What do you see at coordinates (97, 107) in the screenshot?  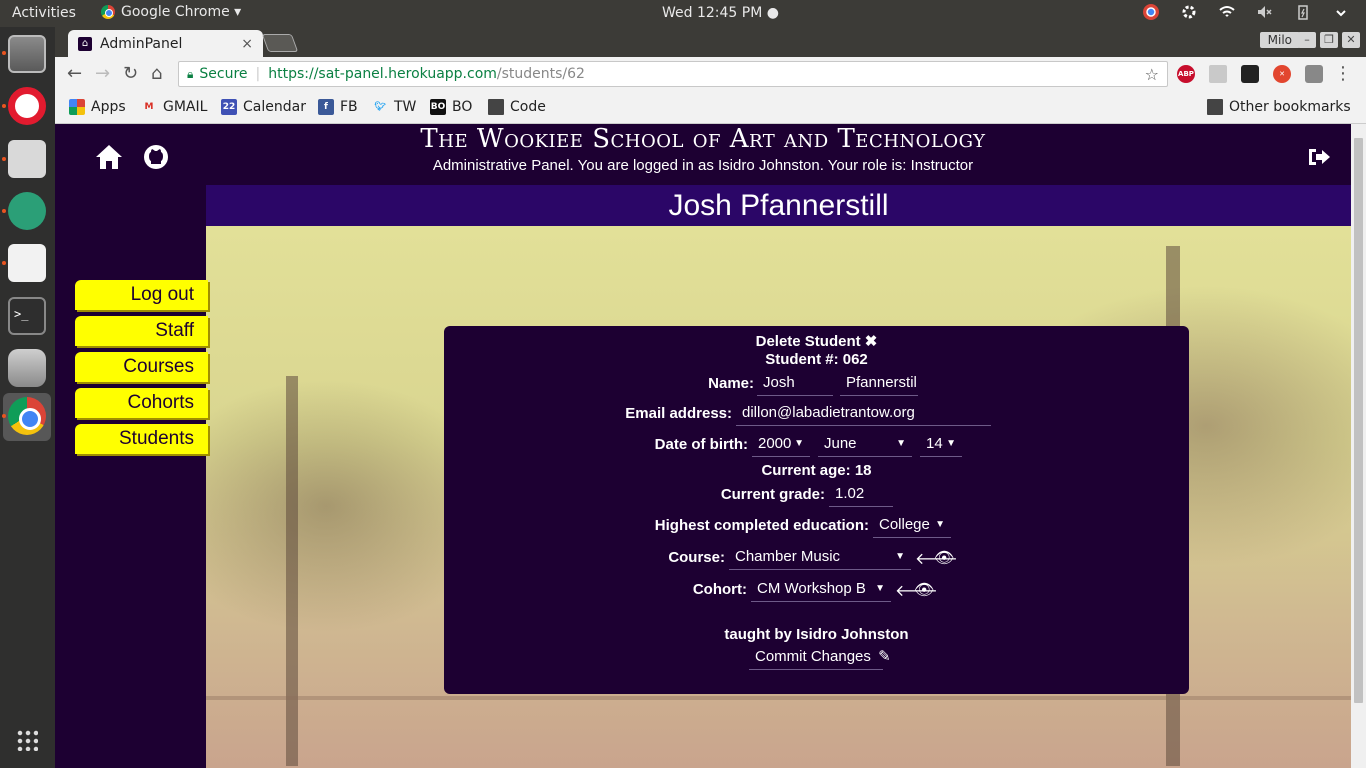 I see `bookmark-apps: Apps` at bounding box center [97, 107].